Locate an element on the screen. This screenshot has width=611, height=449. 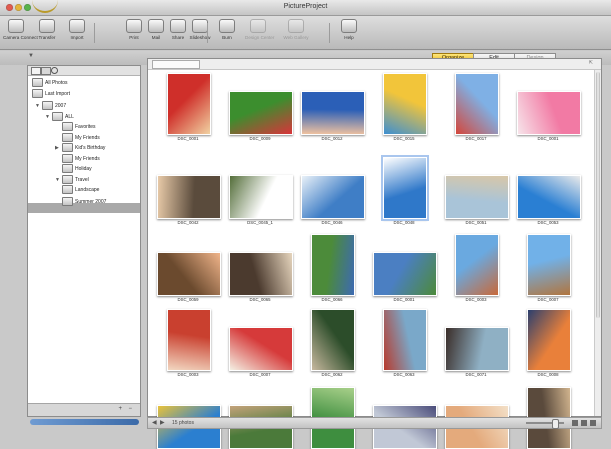
next-arrow-icon: ▶ is located at coordinates (162, 422).